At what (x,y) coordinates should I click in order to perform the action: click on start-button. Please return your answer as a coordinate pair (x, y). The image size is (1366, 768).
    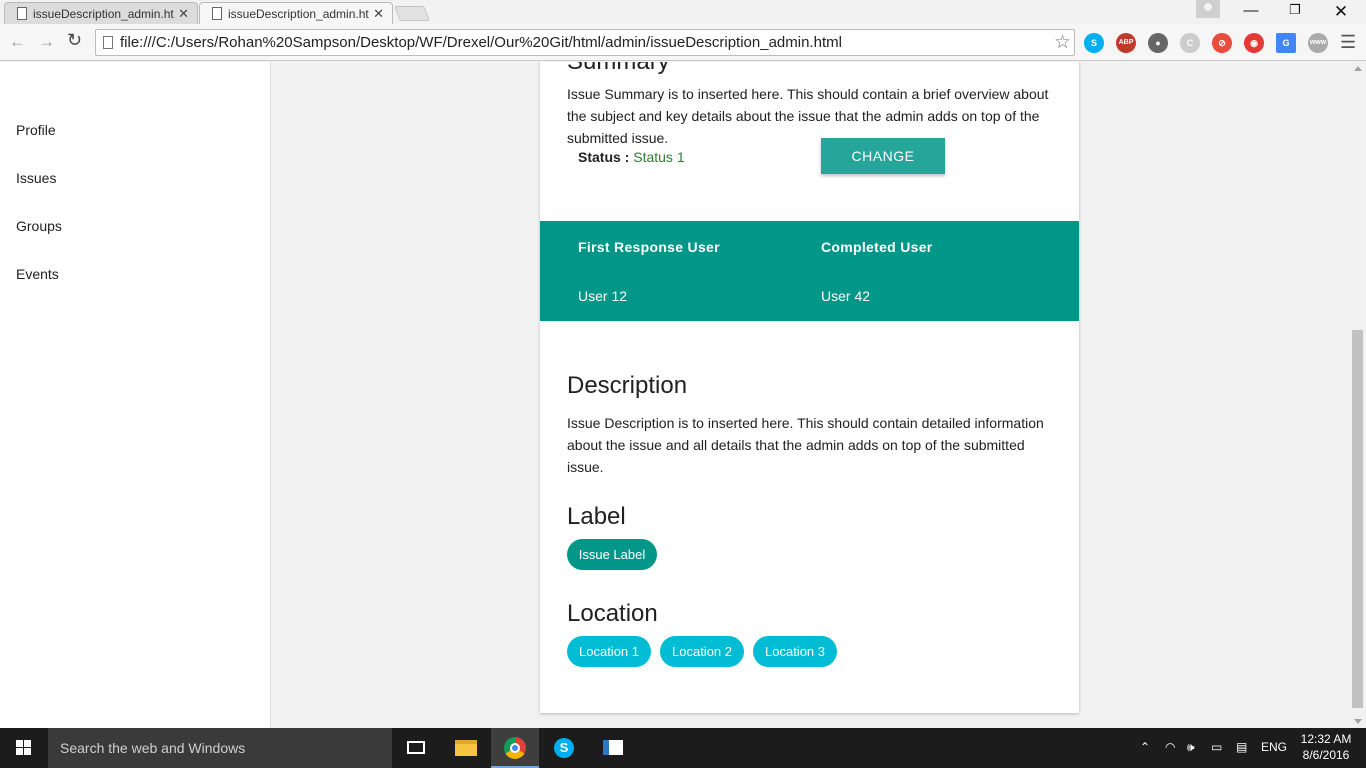
    Looking at the image, I should click on (24, 748).